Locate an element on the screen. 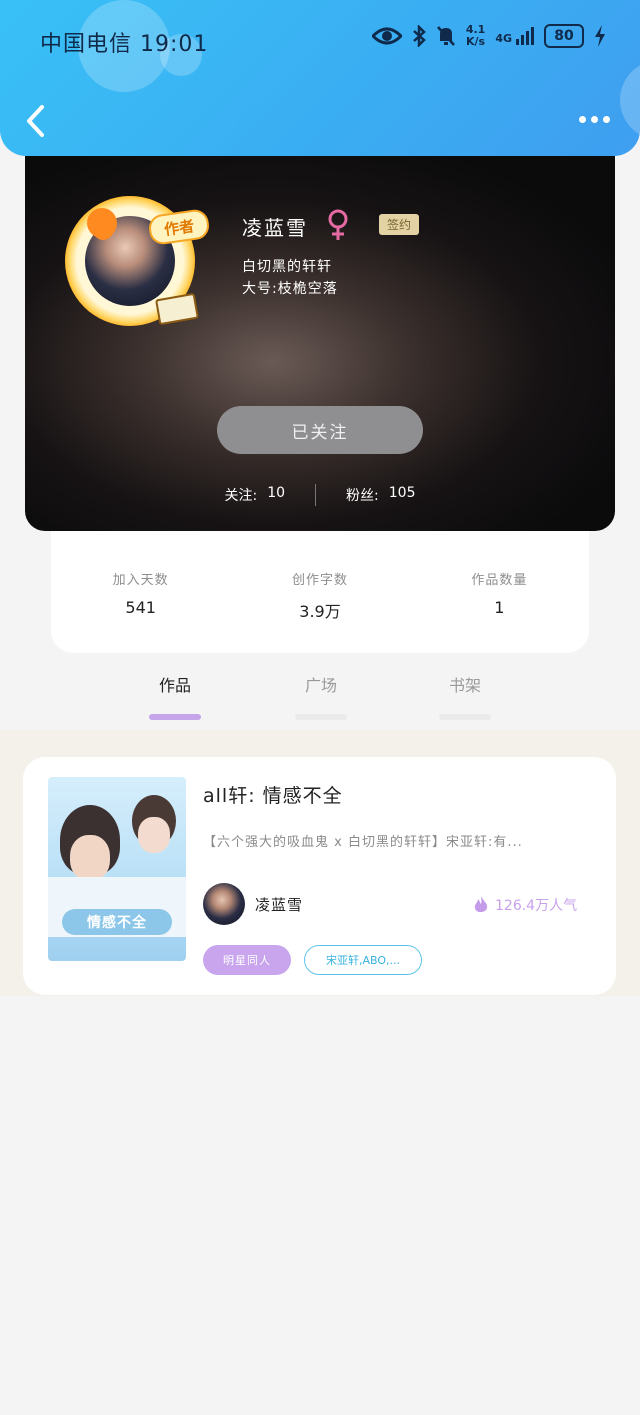  more-dots-icon is located at coordinates (594, 119).